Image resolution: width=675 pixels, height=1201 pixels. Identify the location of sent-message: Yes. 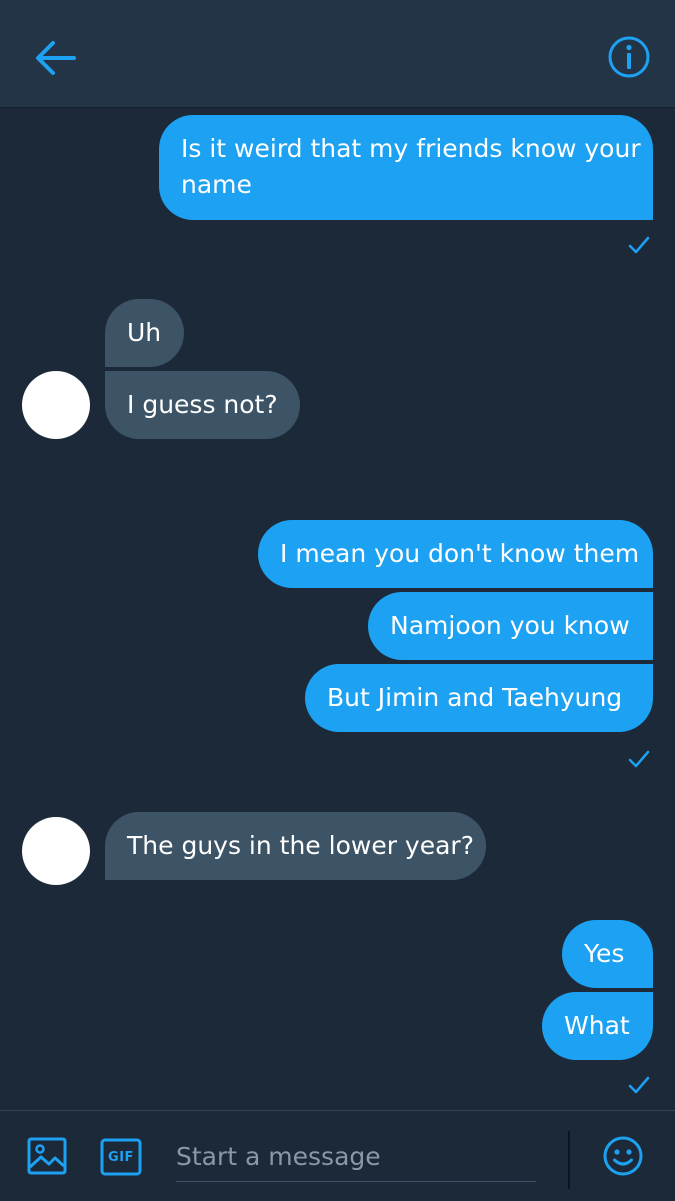
(607, 954).